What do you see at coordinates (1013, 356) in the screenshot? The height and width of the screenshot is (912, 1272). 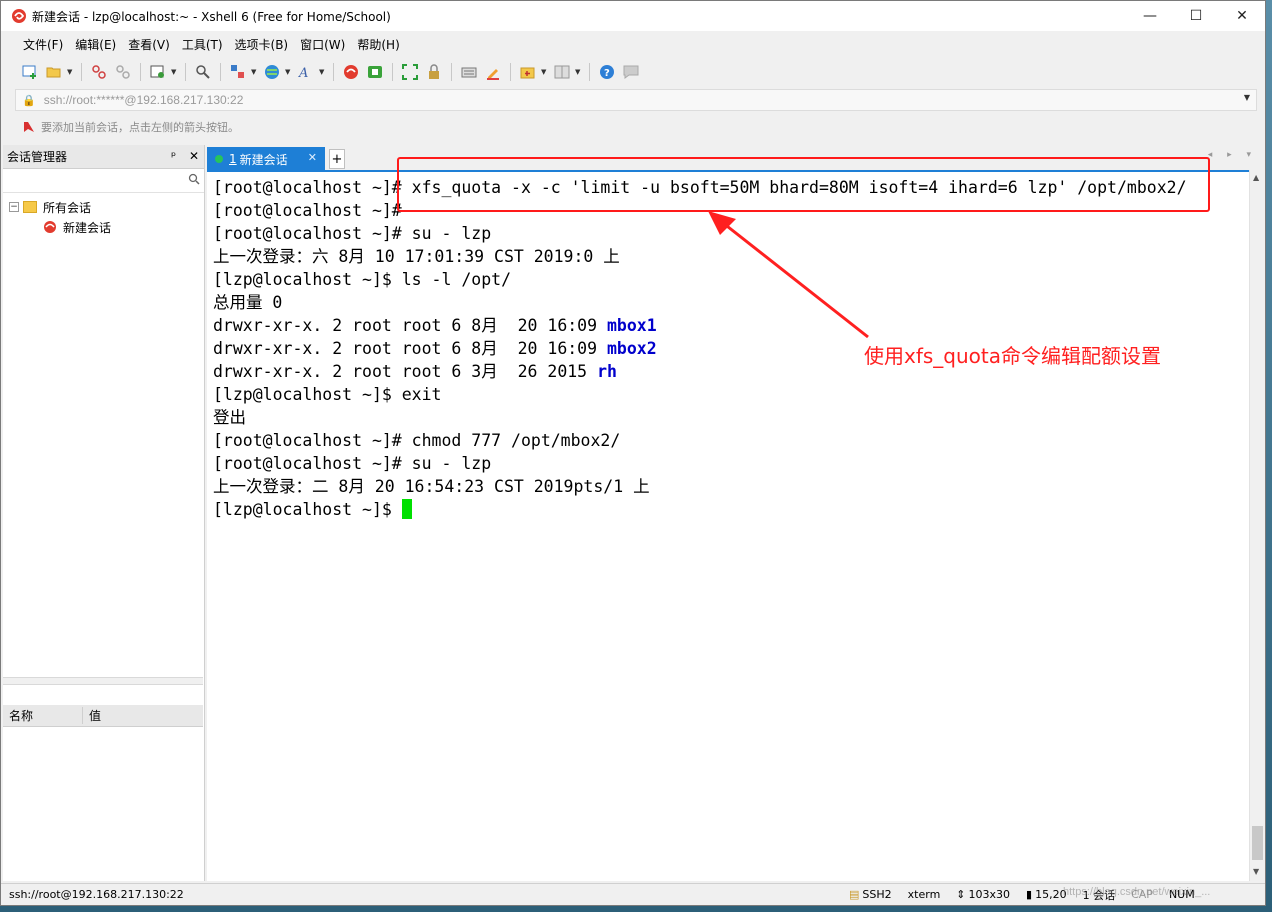 I see `annotation-text: 使用xfs_quota命令编辑配额设置` at bounding box center [1013, 356].